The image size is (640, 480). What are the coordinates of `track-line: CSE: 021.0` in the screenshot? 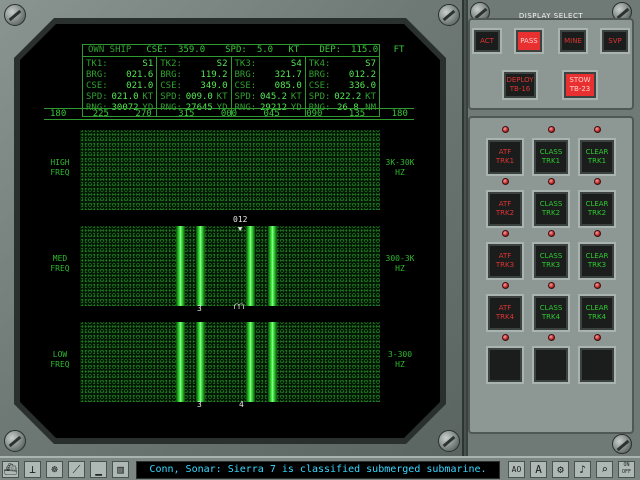 It's located at (119, 86).